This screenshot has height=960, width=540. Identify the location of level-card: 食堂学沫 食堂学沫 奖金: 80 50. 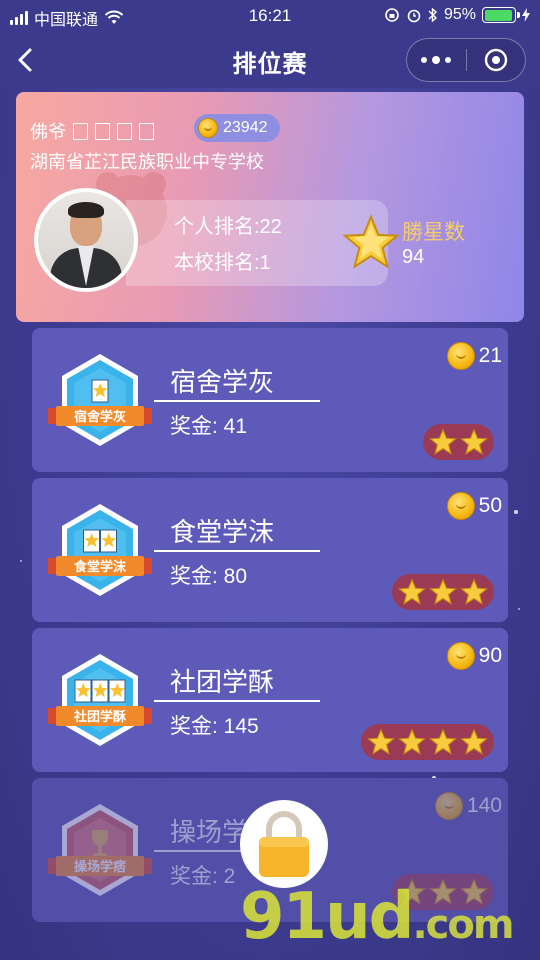
(270, 550).